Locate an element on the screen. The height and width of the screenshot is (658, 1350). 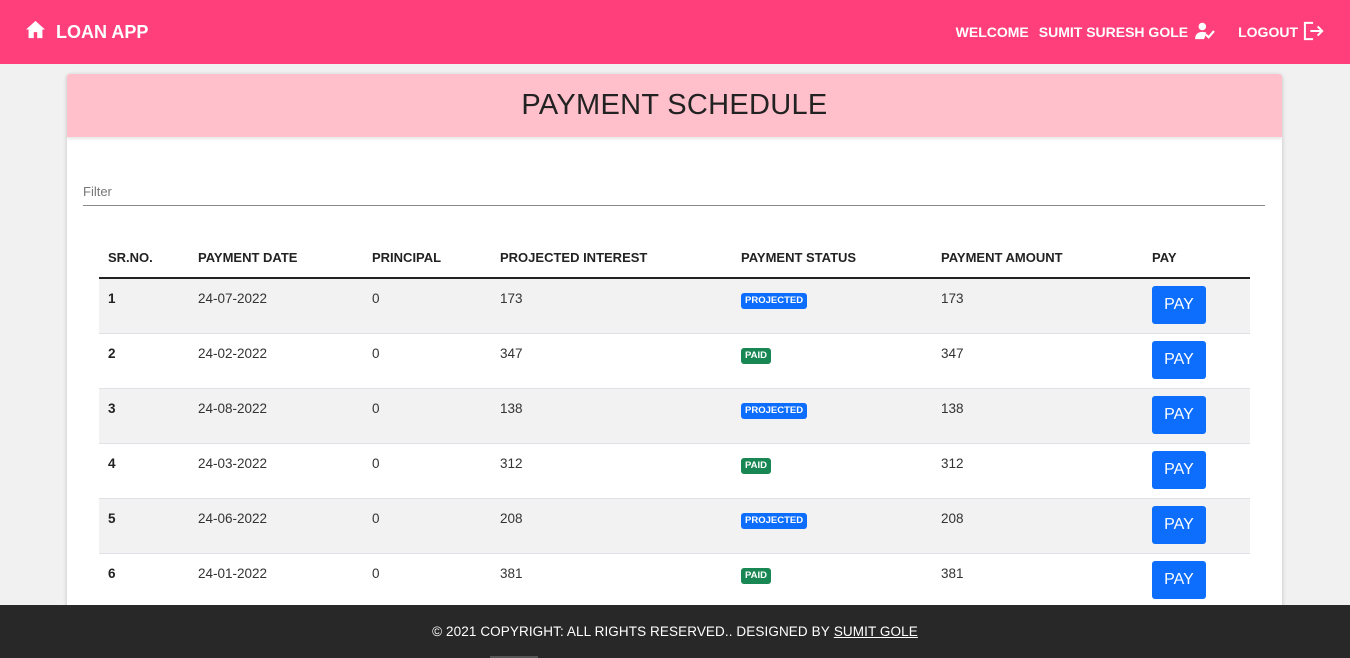
header-payment-amount: PAYMENT AMOUNT is located at coordinates (1037, 258).